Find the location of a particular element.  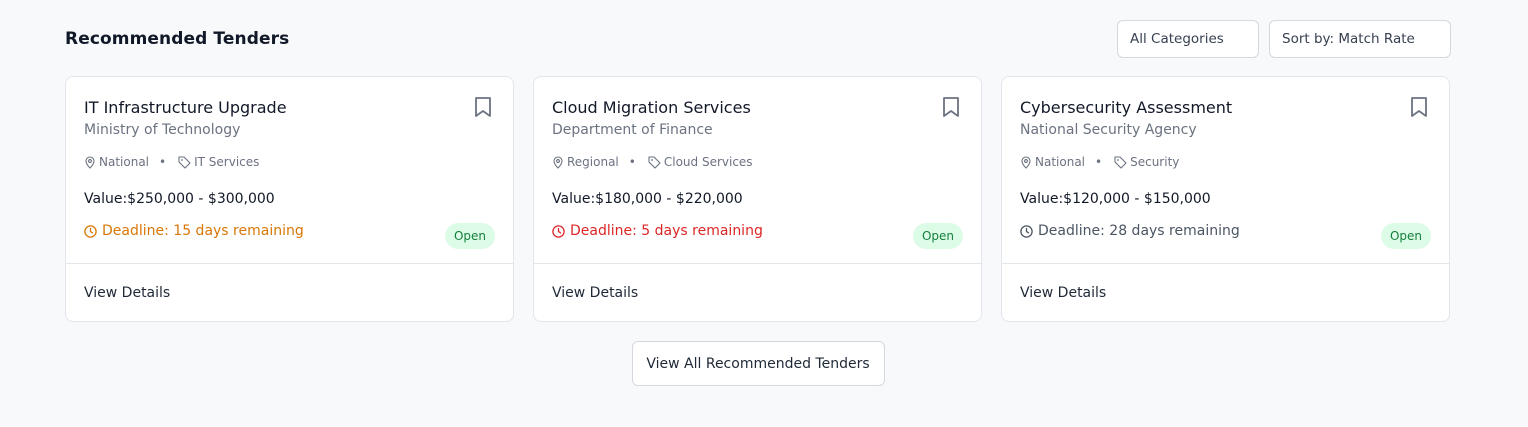

tender-organization: Ministry of Technology is located at coordinates (162, 130).